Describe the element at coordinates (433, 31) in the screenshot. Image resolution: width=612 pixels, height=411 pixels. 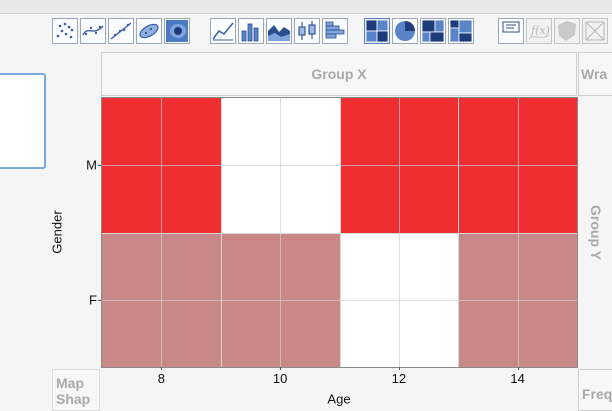
I see `treemap-icon` at that location.